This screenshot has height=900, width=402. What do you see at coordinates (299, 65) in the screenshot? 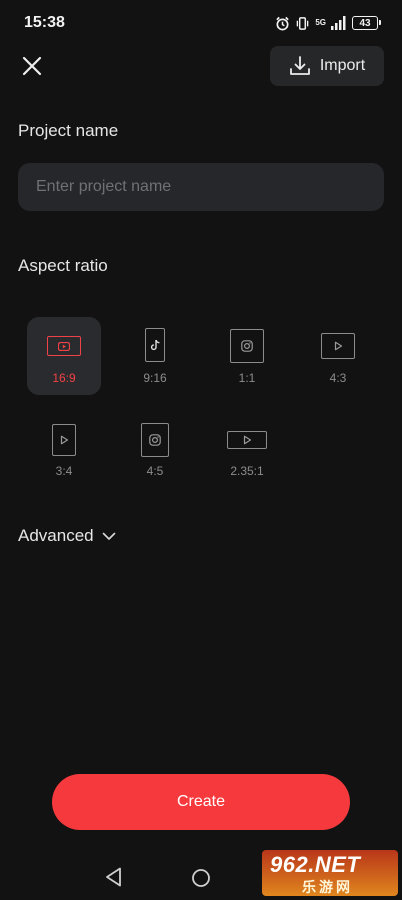
I see `download-icon` at bounding box center [299, 65].